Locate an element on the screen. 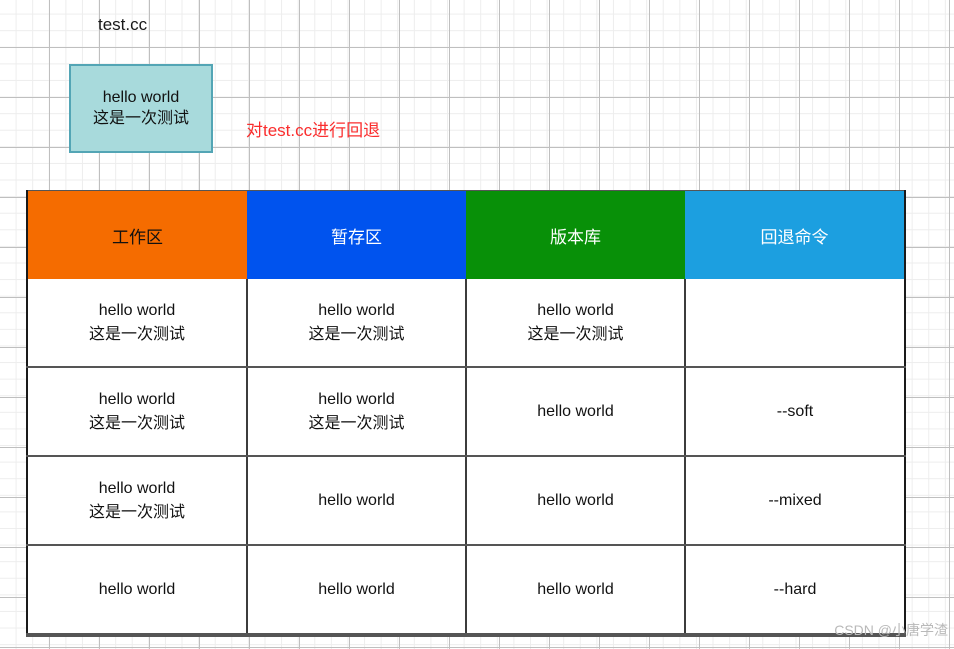  watermark-text: CSDN @小唐学渣 is located at coordinates (891, 630).